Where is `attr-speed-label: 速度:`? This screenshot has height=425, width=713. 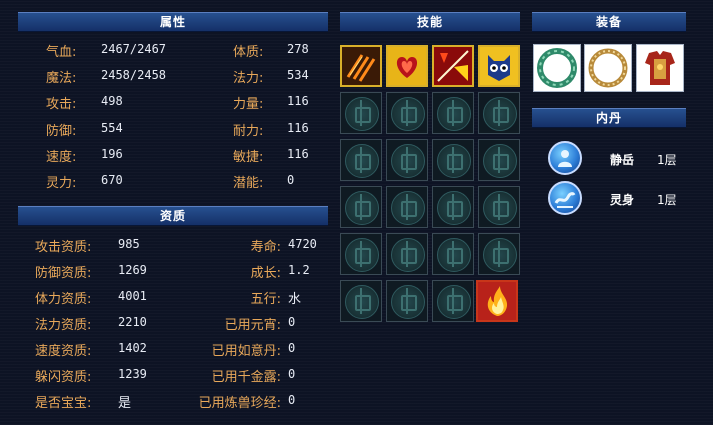
attr-speed-label: 速度: is located at coordinates (61, 157).